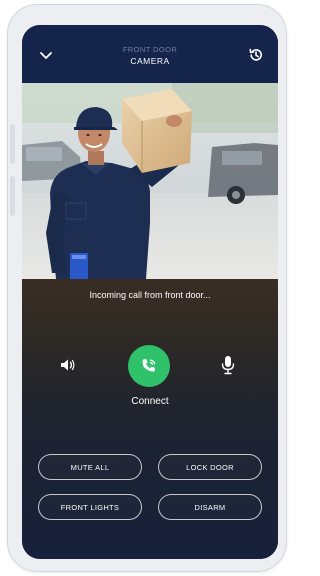  I want to click on lock-door-button: LOCK DOOR, so click(210, 467).